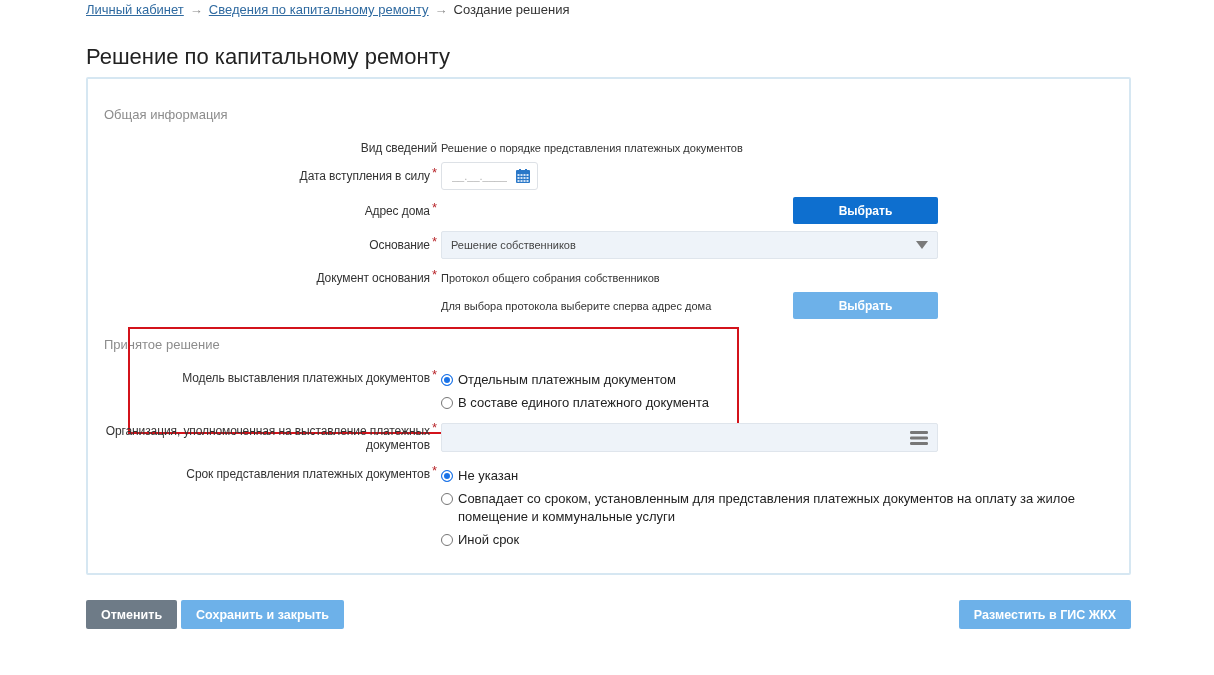  Describe the element at coordinates (865, 210) in the screenshot. I see `select-button: Выбрать` at that location.